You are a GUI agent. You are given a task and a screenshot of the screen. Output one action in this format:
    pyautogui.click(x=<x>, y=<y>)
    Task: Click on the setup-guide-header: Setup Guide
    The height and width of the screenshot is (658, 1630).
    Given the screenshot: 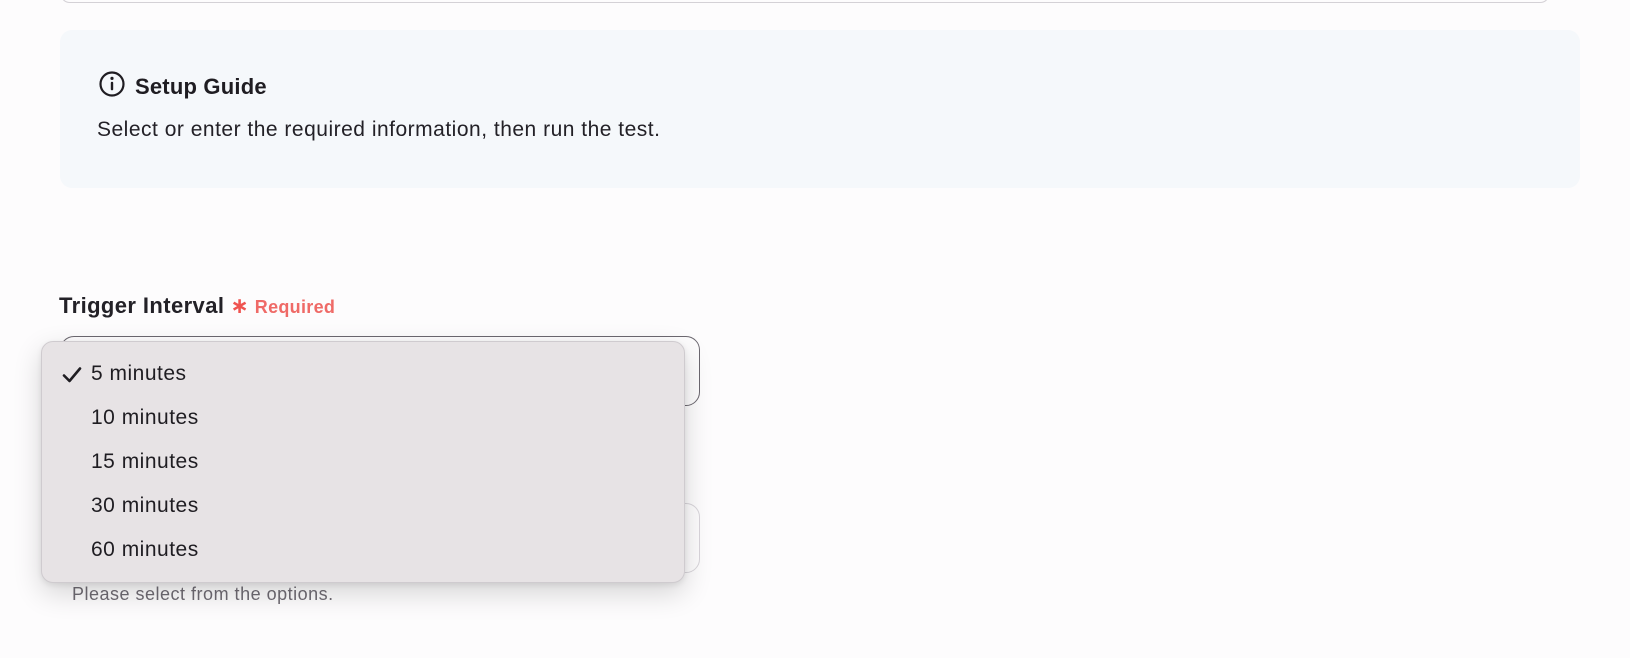 What is the action you would take?
    pyautogui.click(x=182, y=86)
    